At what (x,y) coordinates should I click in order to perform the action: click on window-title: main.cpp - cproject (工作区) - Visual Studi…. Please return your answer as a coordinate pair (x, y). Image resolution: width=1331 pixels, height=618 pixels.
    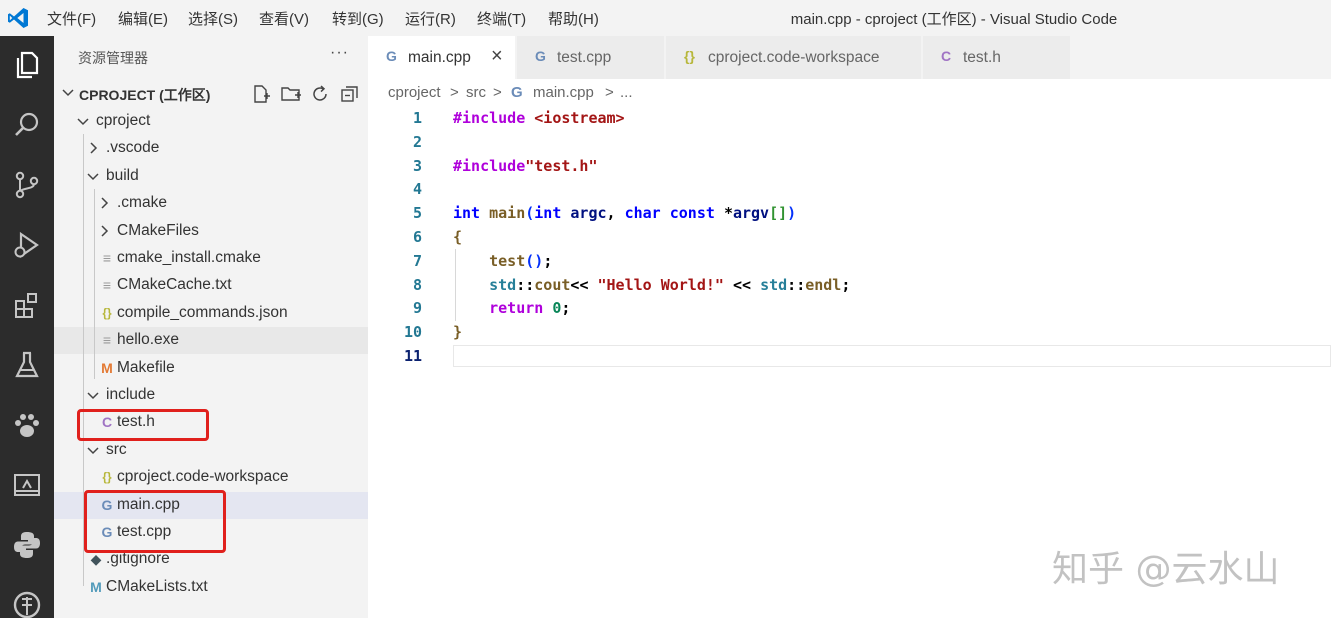
    Looking at the image, I should click on (954, 18).